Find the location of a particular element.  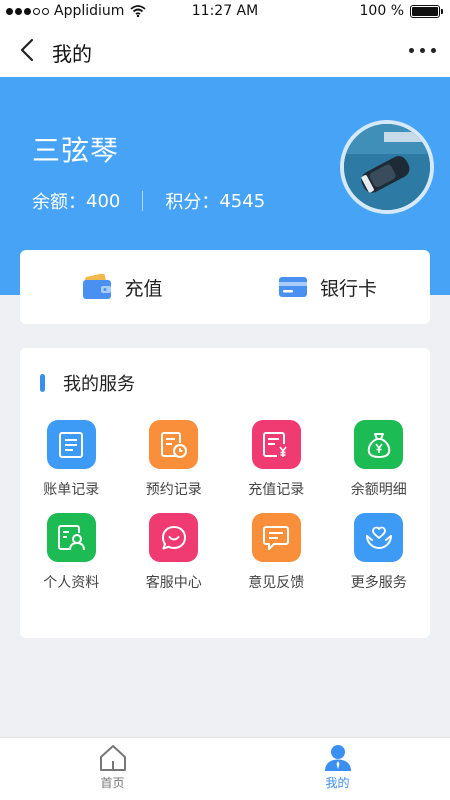

user-icon is located at coordinates (337, 758).